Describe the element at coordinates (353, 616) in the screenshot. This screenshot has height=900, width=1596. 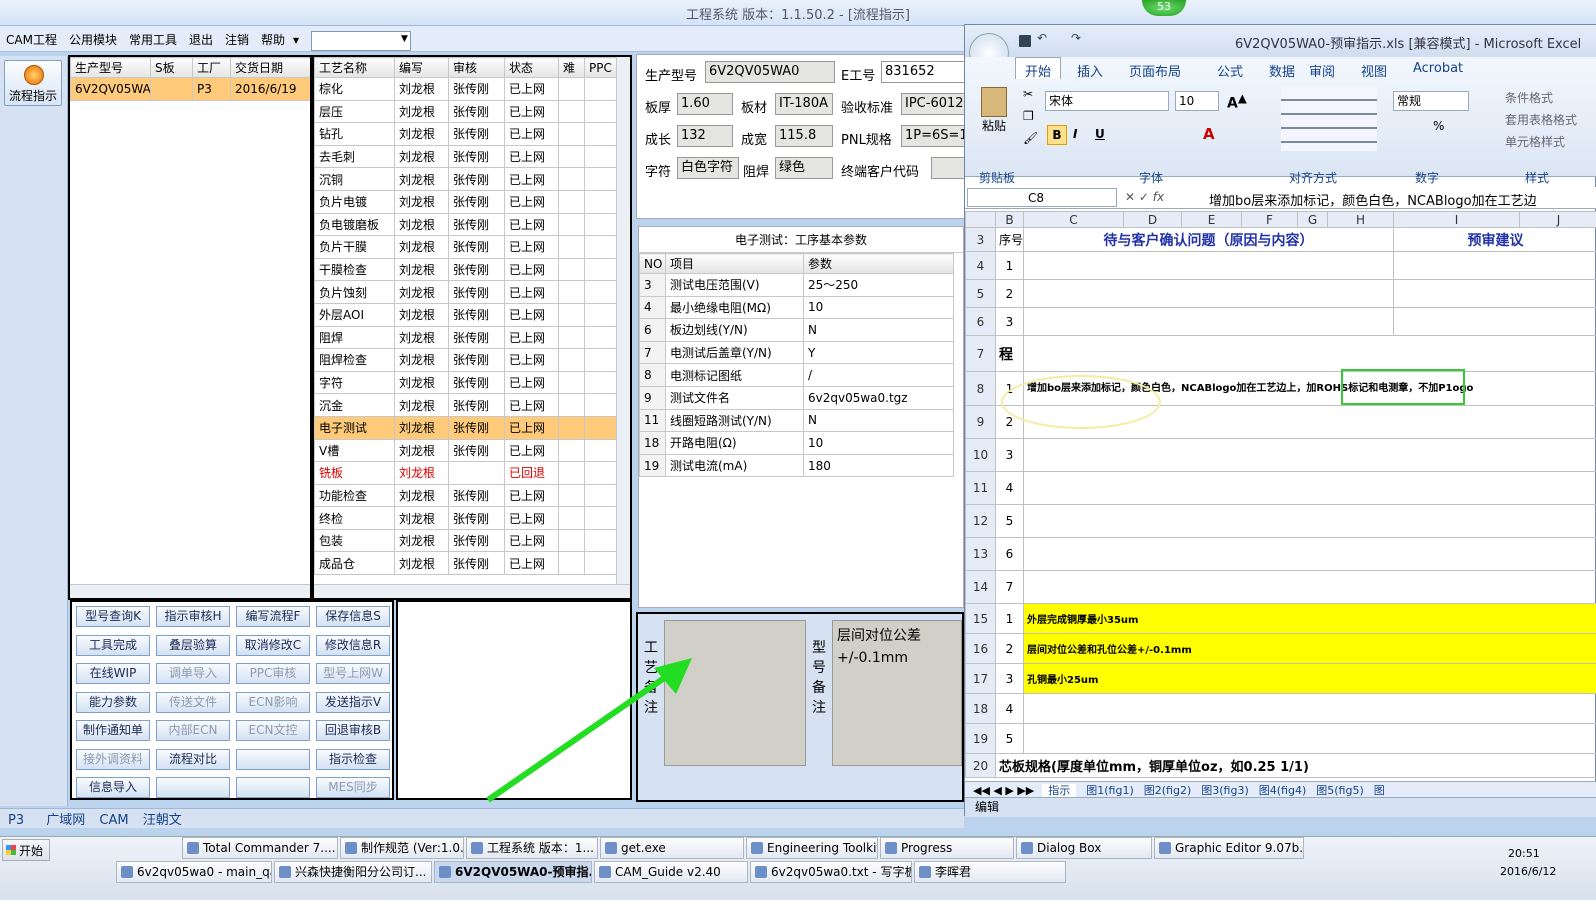
I see `action-button-0-3: 保存信息S` at that location.